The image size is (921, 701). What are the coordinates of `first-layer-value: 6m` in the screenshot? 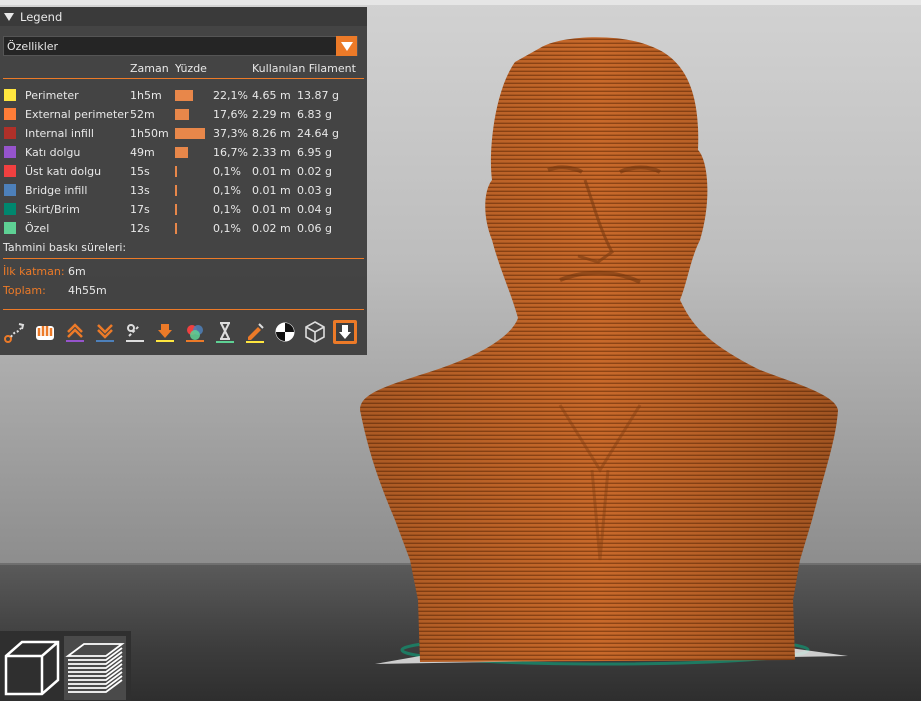 It's located at (77, 271).